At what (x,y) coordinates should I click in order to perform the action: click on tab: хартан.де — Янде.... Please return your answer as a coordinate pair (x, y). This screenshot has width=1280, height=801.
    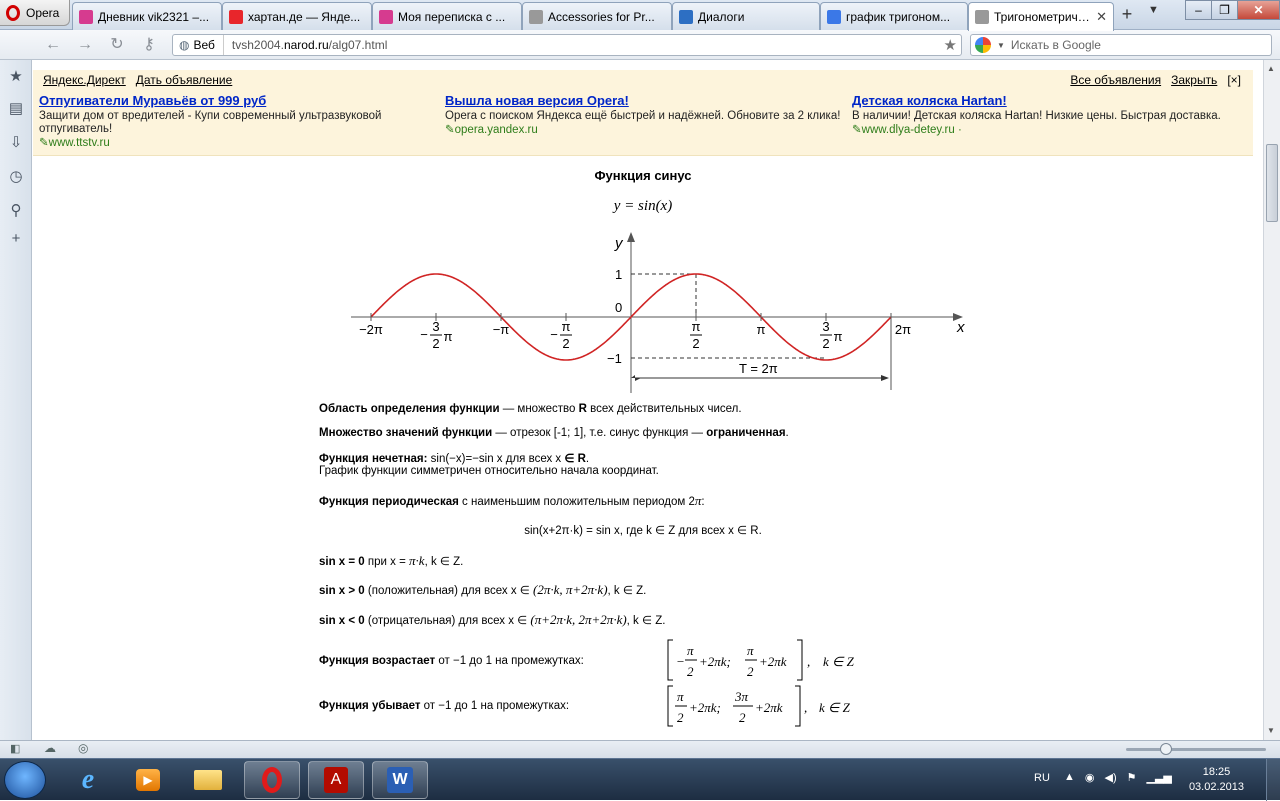
    Looking at the image, I should click on (297, 16).